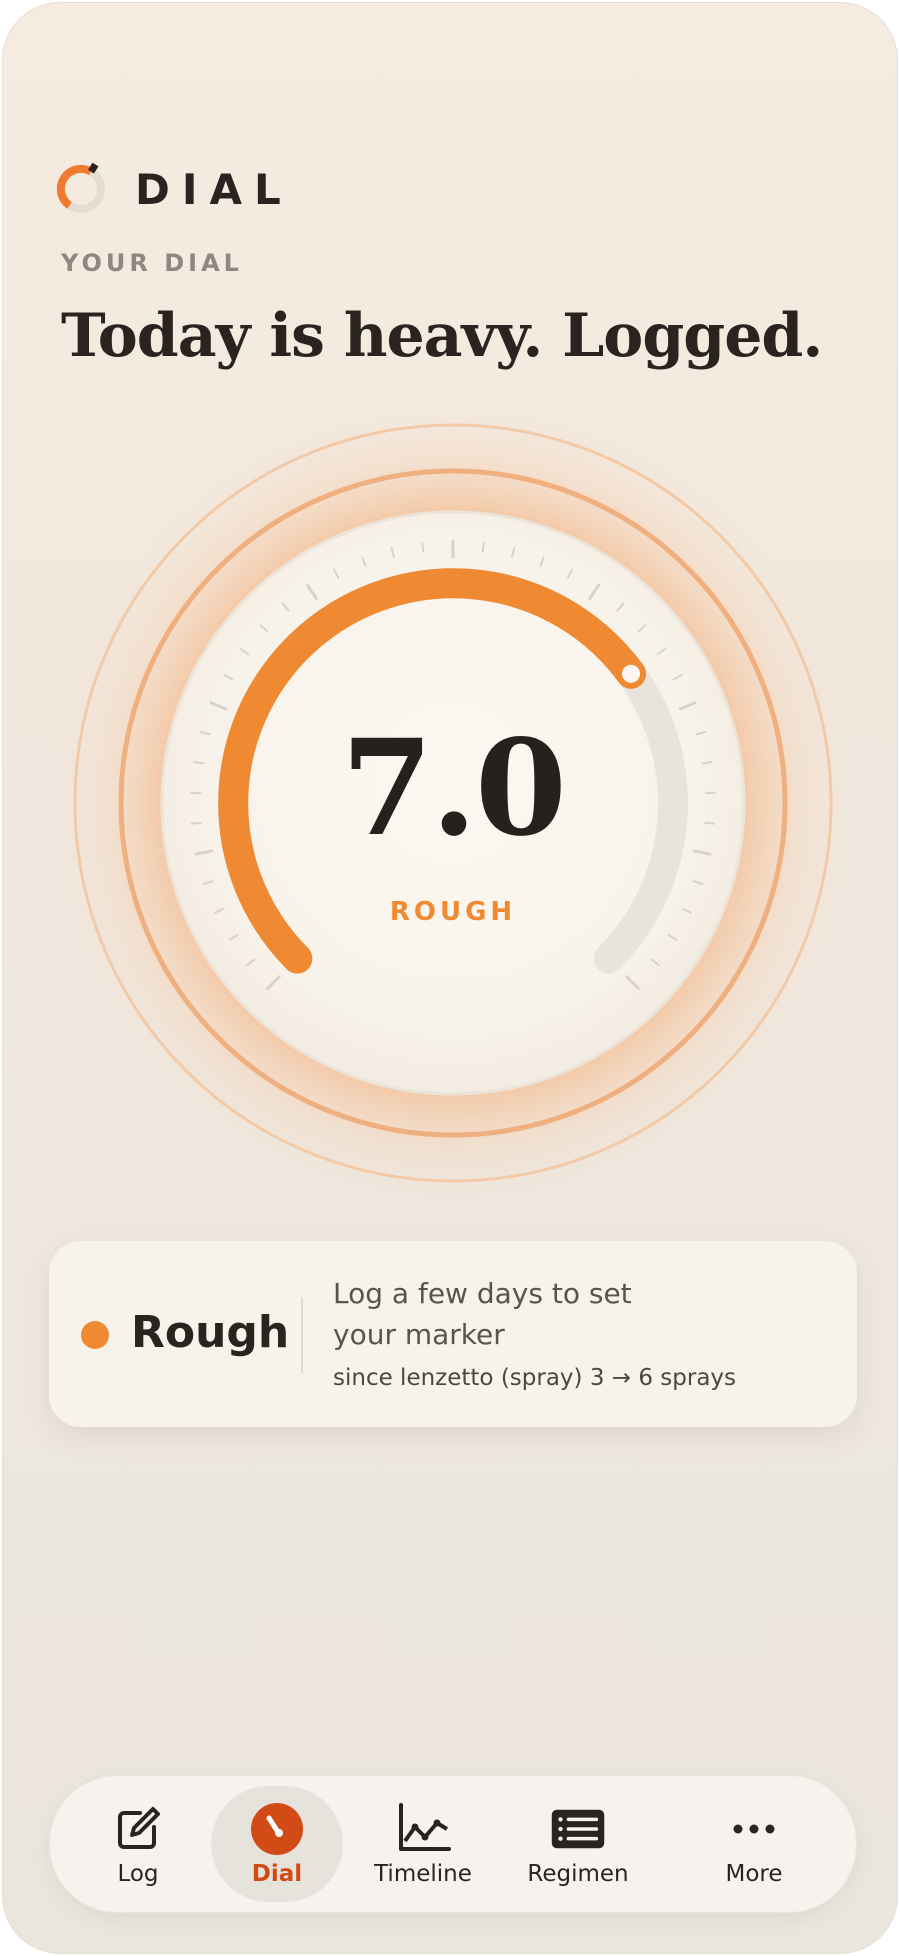  Describe the element at coordinates (754, 1844) in the screenshot. I see `nav-item-more: More` at that location.